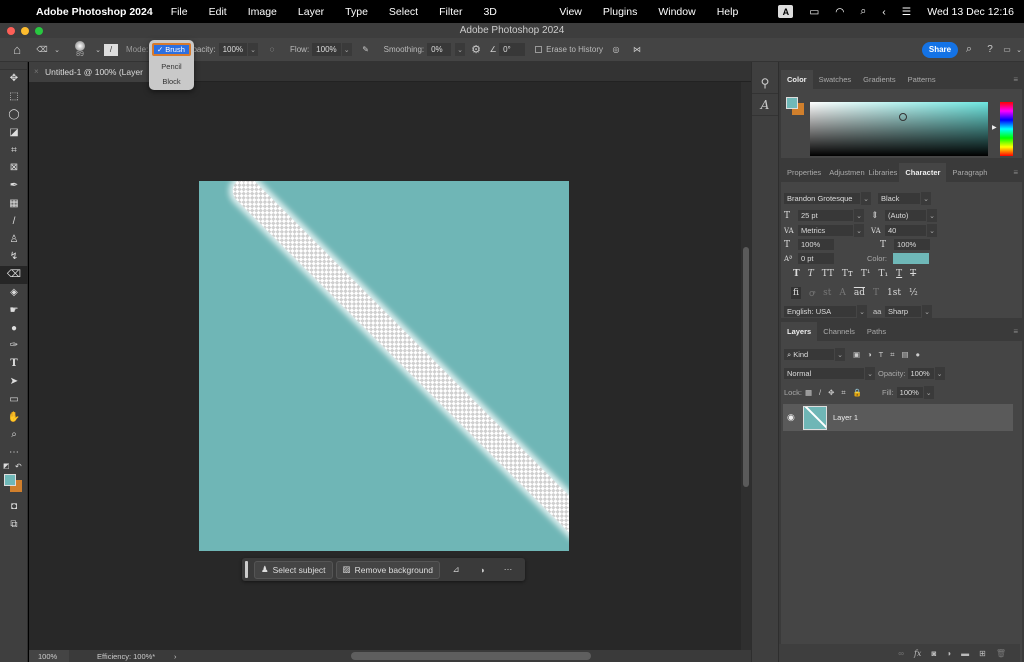  I want to click on tab-patterns: Patterns, so click(922, 79).